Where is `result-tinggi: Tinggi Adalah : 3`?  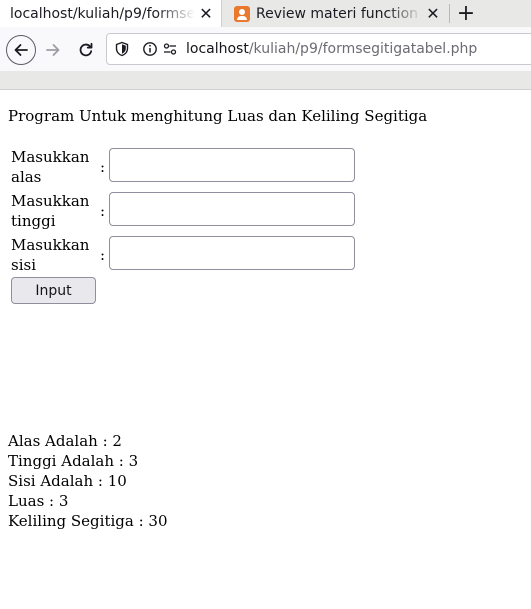 result-tinggi: Tinggi Adalah : 3 is located at coordinates (73, 461).